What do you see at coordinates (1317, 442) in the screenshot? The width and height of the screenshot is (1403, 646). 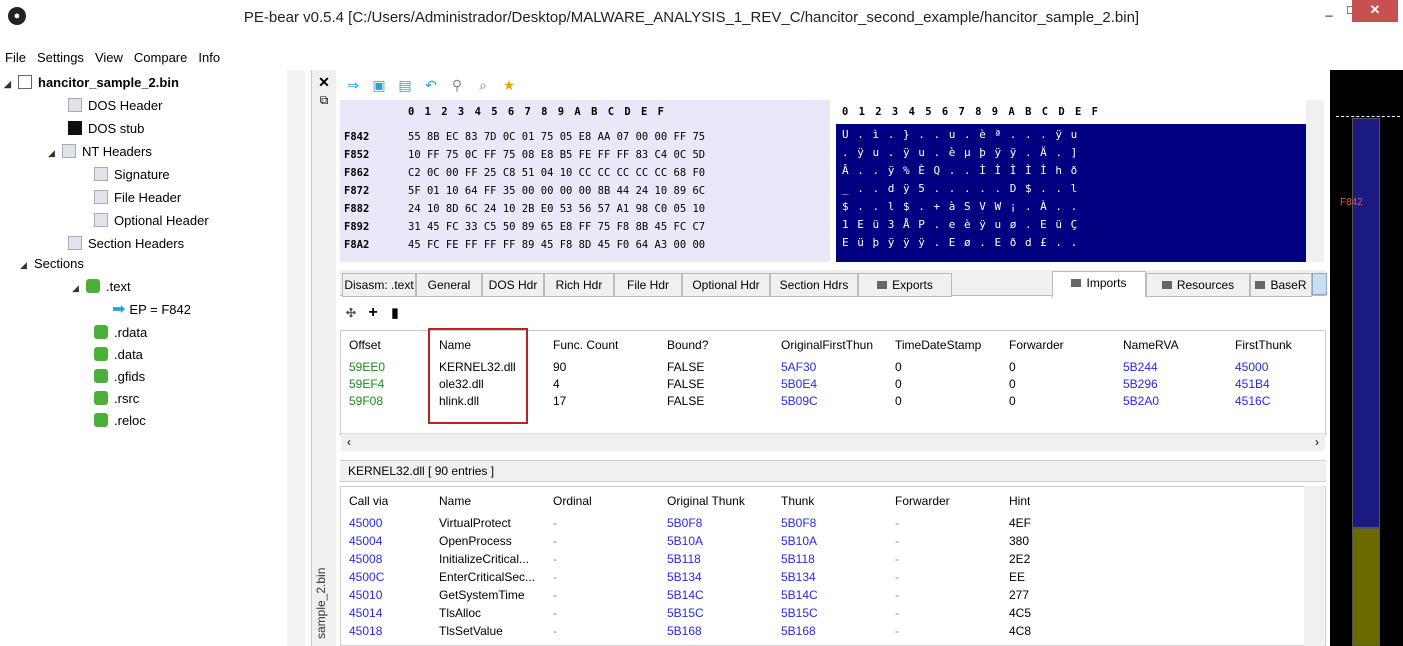 I see `scroll-right-icon: ›` at bounding box center [1317, 442].